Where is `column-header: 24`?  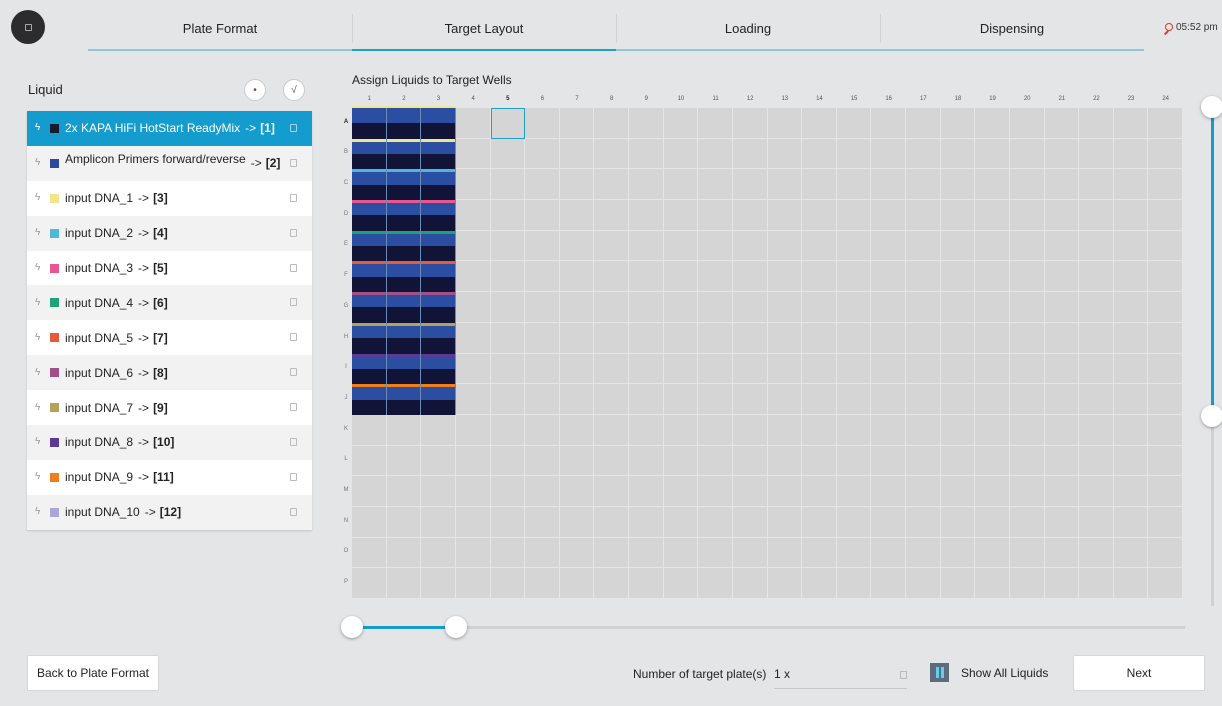
column-header: 24 is located at coordinates (1165, 99).